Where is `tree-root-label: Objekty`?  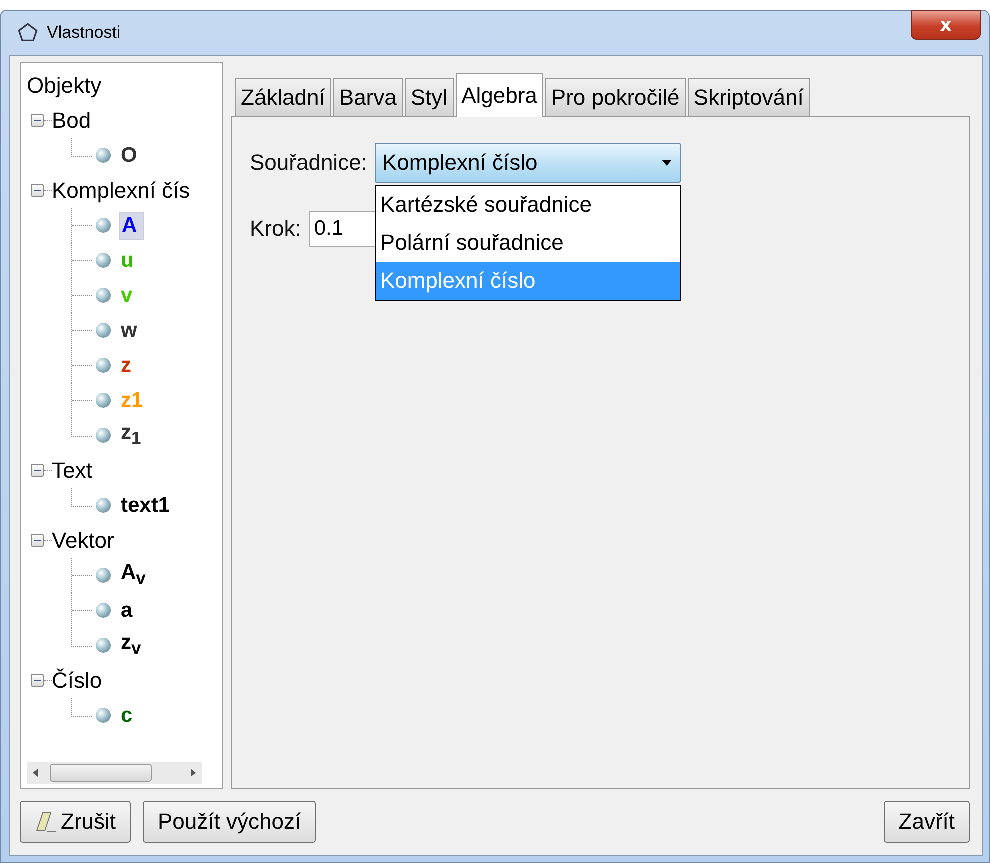 tree-root-label: Objekty is located at coordinates (65, 86).